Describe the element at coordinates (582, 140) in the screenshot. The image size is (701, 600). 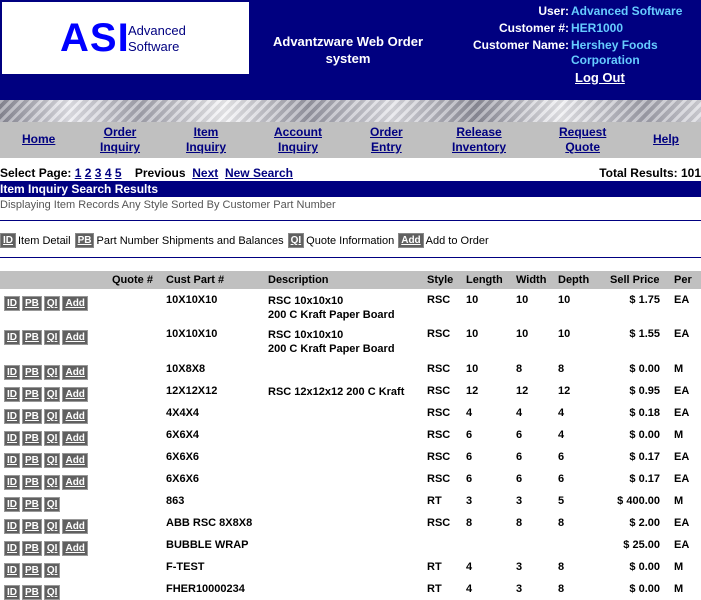
I see `nav-request-quote: Request Quote` at that location.